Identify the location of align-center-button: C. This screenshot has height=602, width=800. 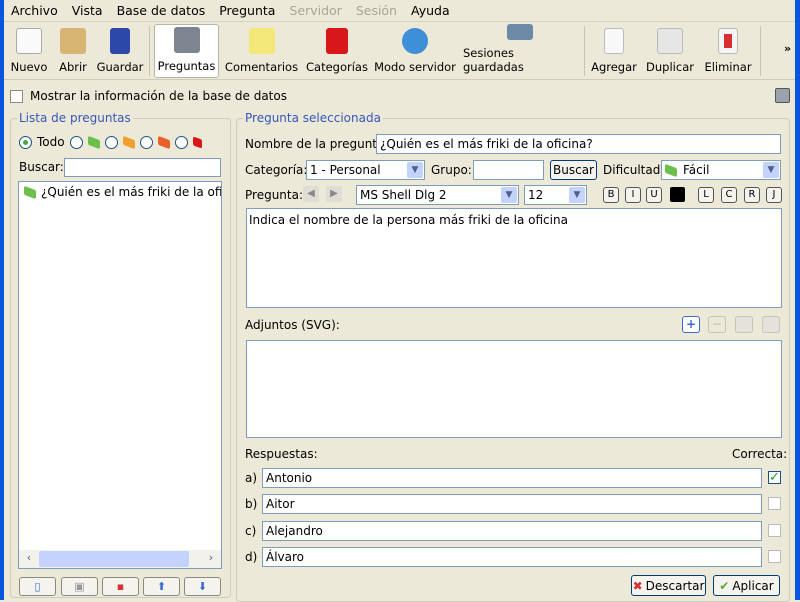
(729, 195).